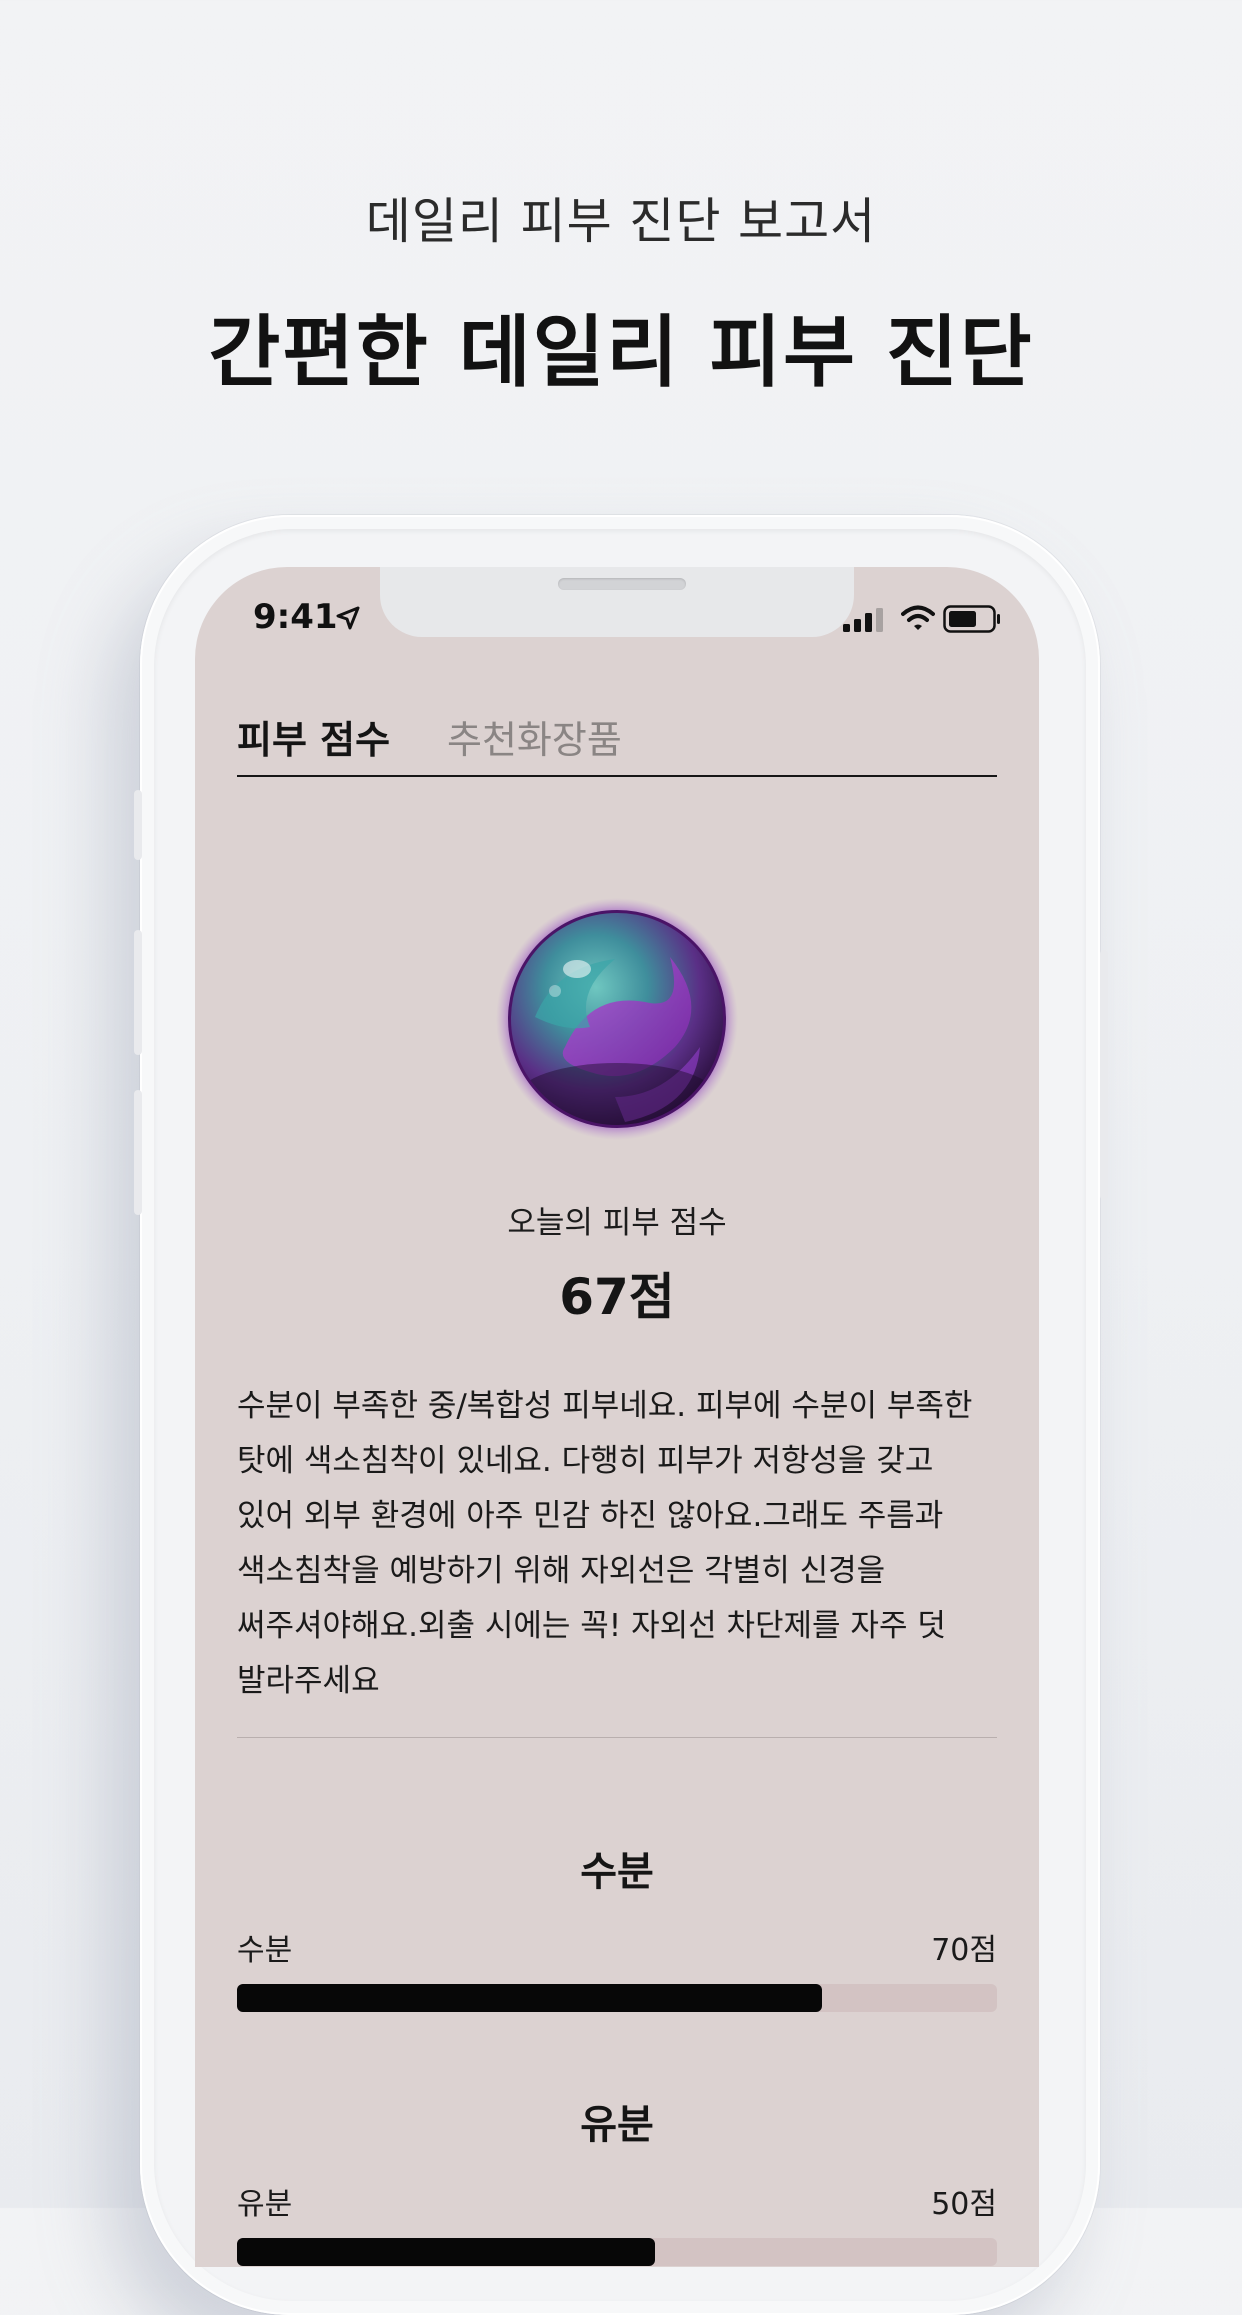 The image size is (1242, 2315). What do you see at coordinates (863, 620) in the screenshot?
I see `signal-icon` at bounding box center [863, 620].